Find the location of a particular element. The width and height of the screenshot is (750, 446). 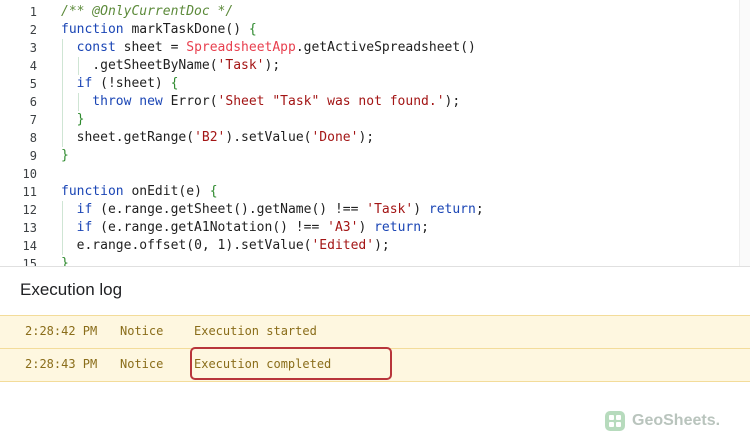

line-number: 10 is located at coordinates (29, 174).